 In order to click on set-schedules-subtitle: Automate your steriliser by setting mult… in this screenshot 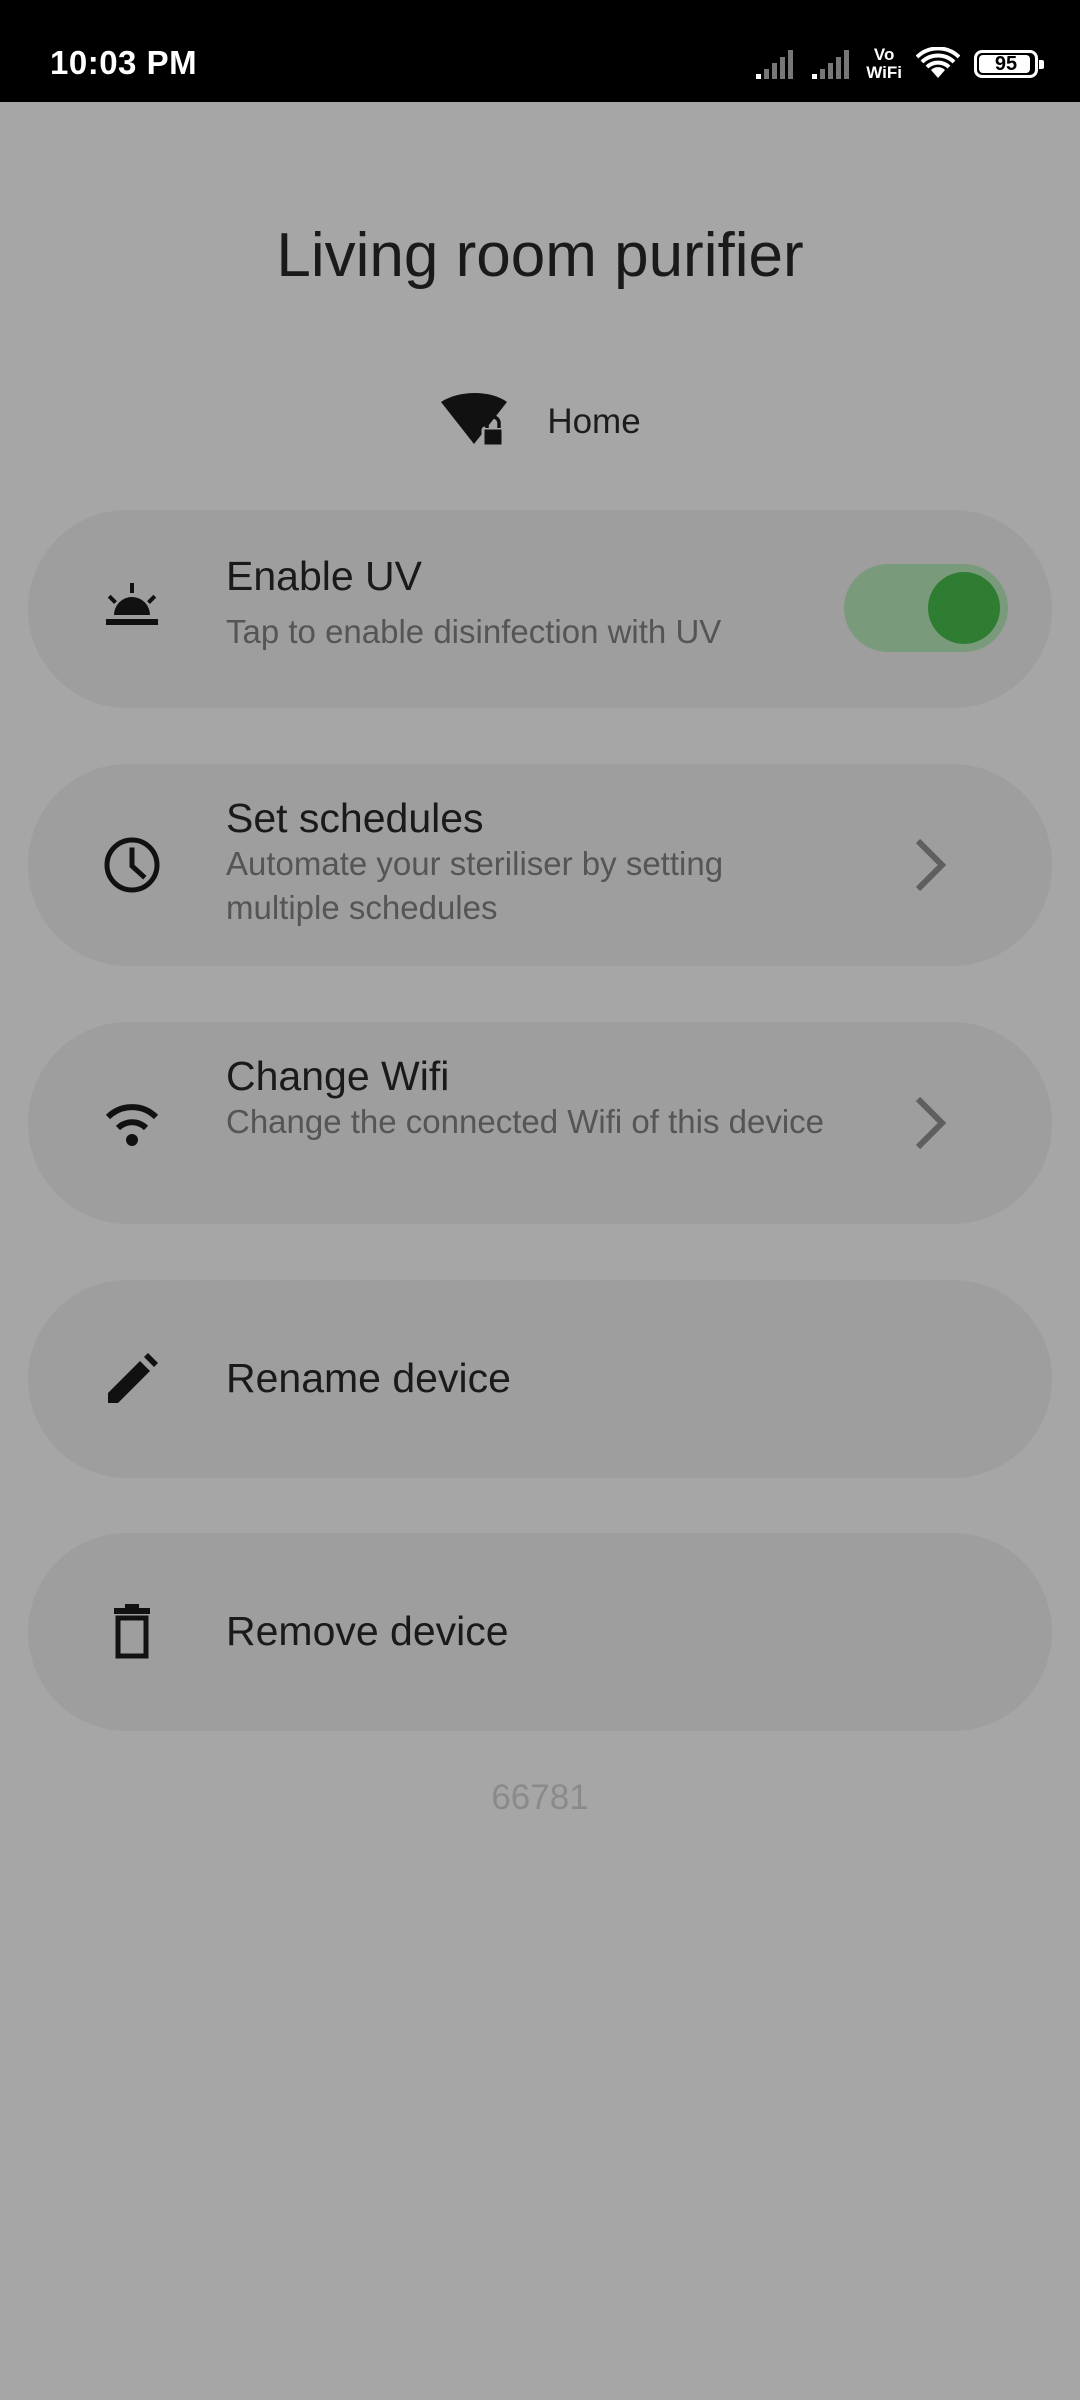, I will do `click(475, 885)`.